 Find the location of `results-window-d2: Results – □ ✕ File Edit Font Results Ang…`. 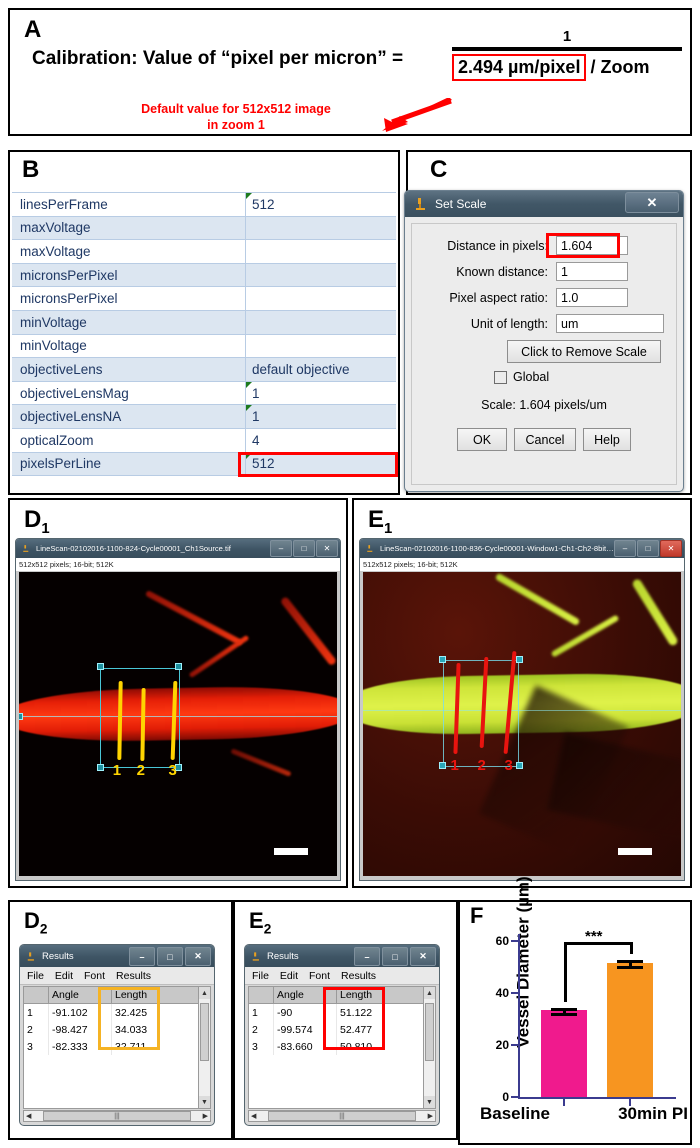

results-window-d2: Results – □ ✕ File Edit Font Results Ang… is located at coordinates (117, 1035).